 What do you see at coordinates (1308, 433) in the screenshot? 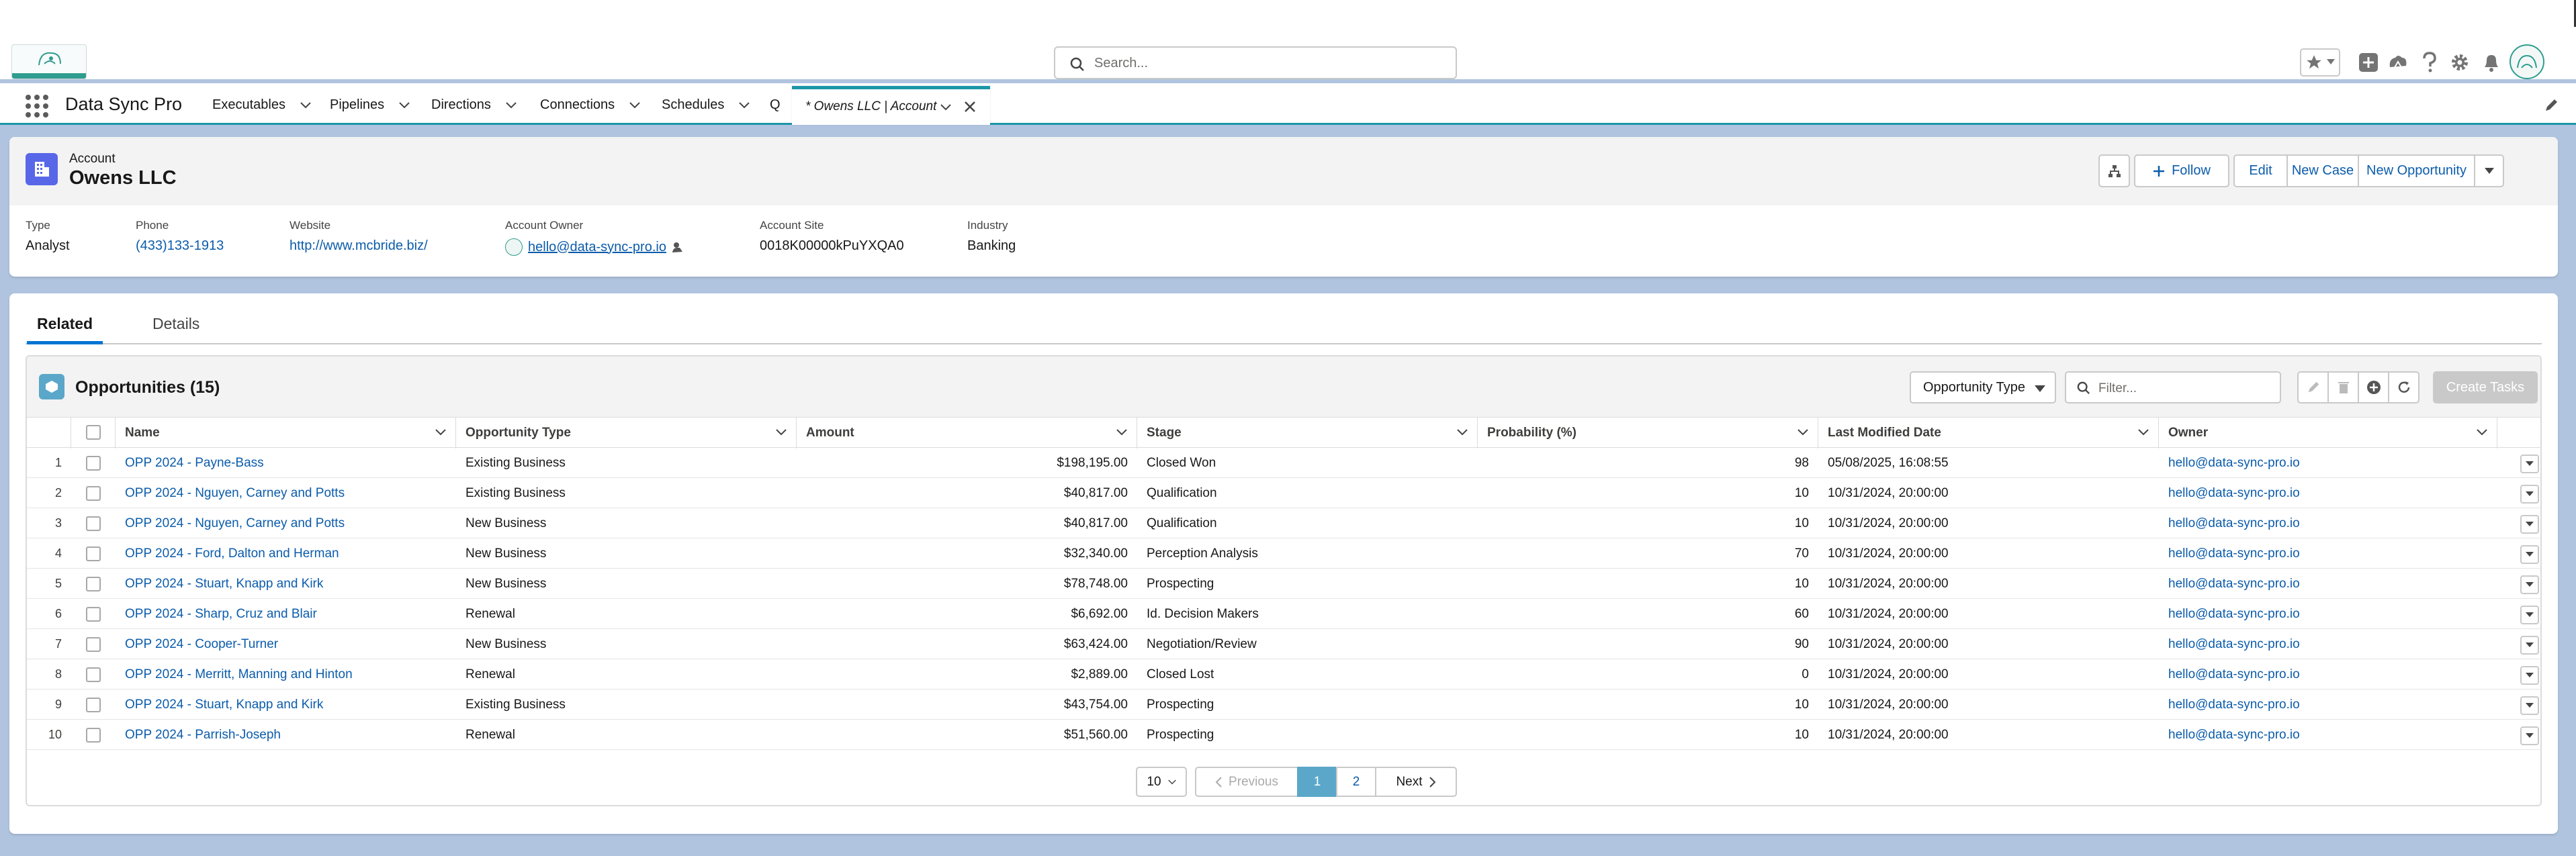
I see `column-header-stage: Stage` at bounding box center [1308, 433].